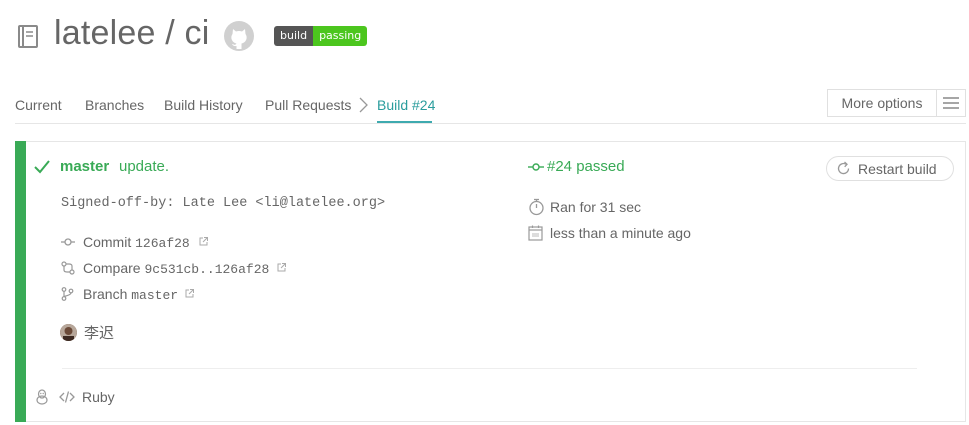  Describe the element at coordinates (203, 105) in the screenshot. I see `tab-build-history: Build History` at that location.